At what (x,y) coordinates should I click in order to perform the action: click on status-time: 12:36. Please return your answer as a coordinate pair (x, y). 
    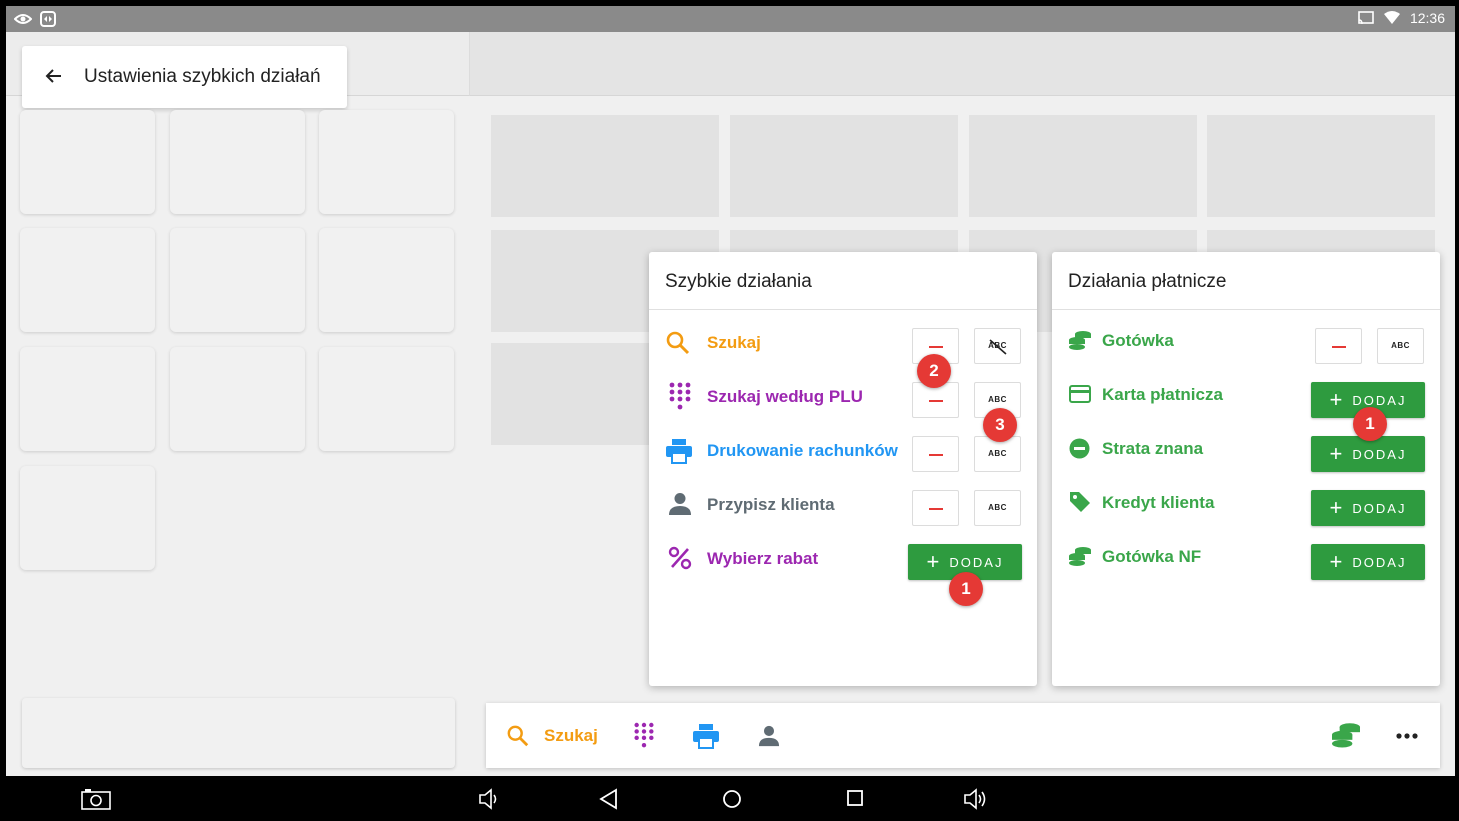
    Looking at the image, I should click on (1427, 18).